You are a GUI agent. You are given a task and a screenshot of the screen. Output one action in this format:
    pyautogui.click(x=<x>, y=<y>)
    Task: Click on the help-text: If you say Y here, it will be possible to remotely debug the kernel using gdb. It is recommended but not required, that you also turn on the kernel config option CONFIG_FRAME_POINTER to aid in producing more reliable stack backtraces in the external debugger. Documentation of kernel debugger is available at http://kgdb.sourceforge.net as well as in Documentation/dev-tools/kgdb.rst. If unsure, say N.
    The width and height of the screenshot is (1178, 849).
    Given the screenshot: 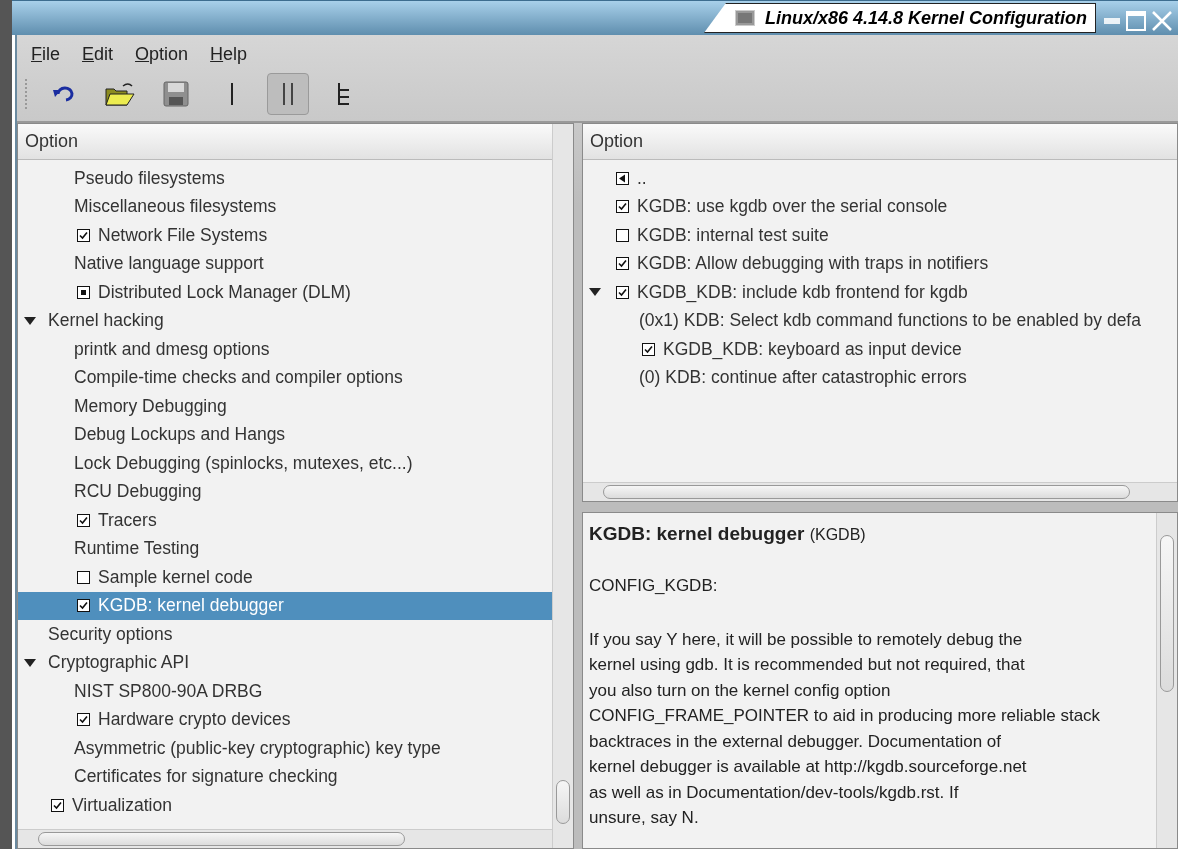 What is the action you would take?
    pyautogui.click(x=845, y=728)
    